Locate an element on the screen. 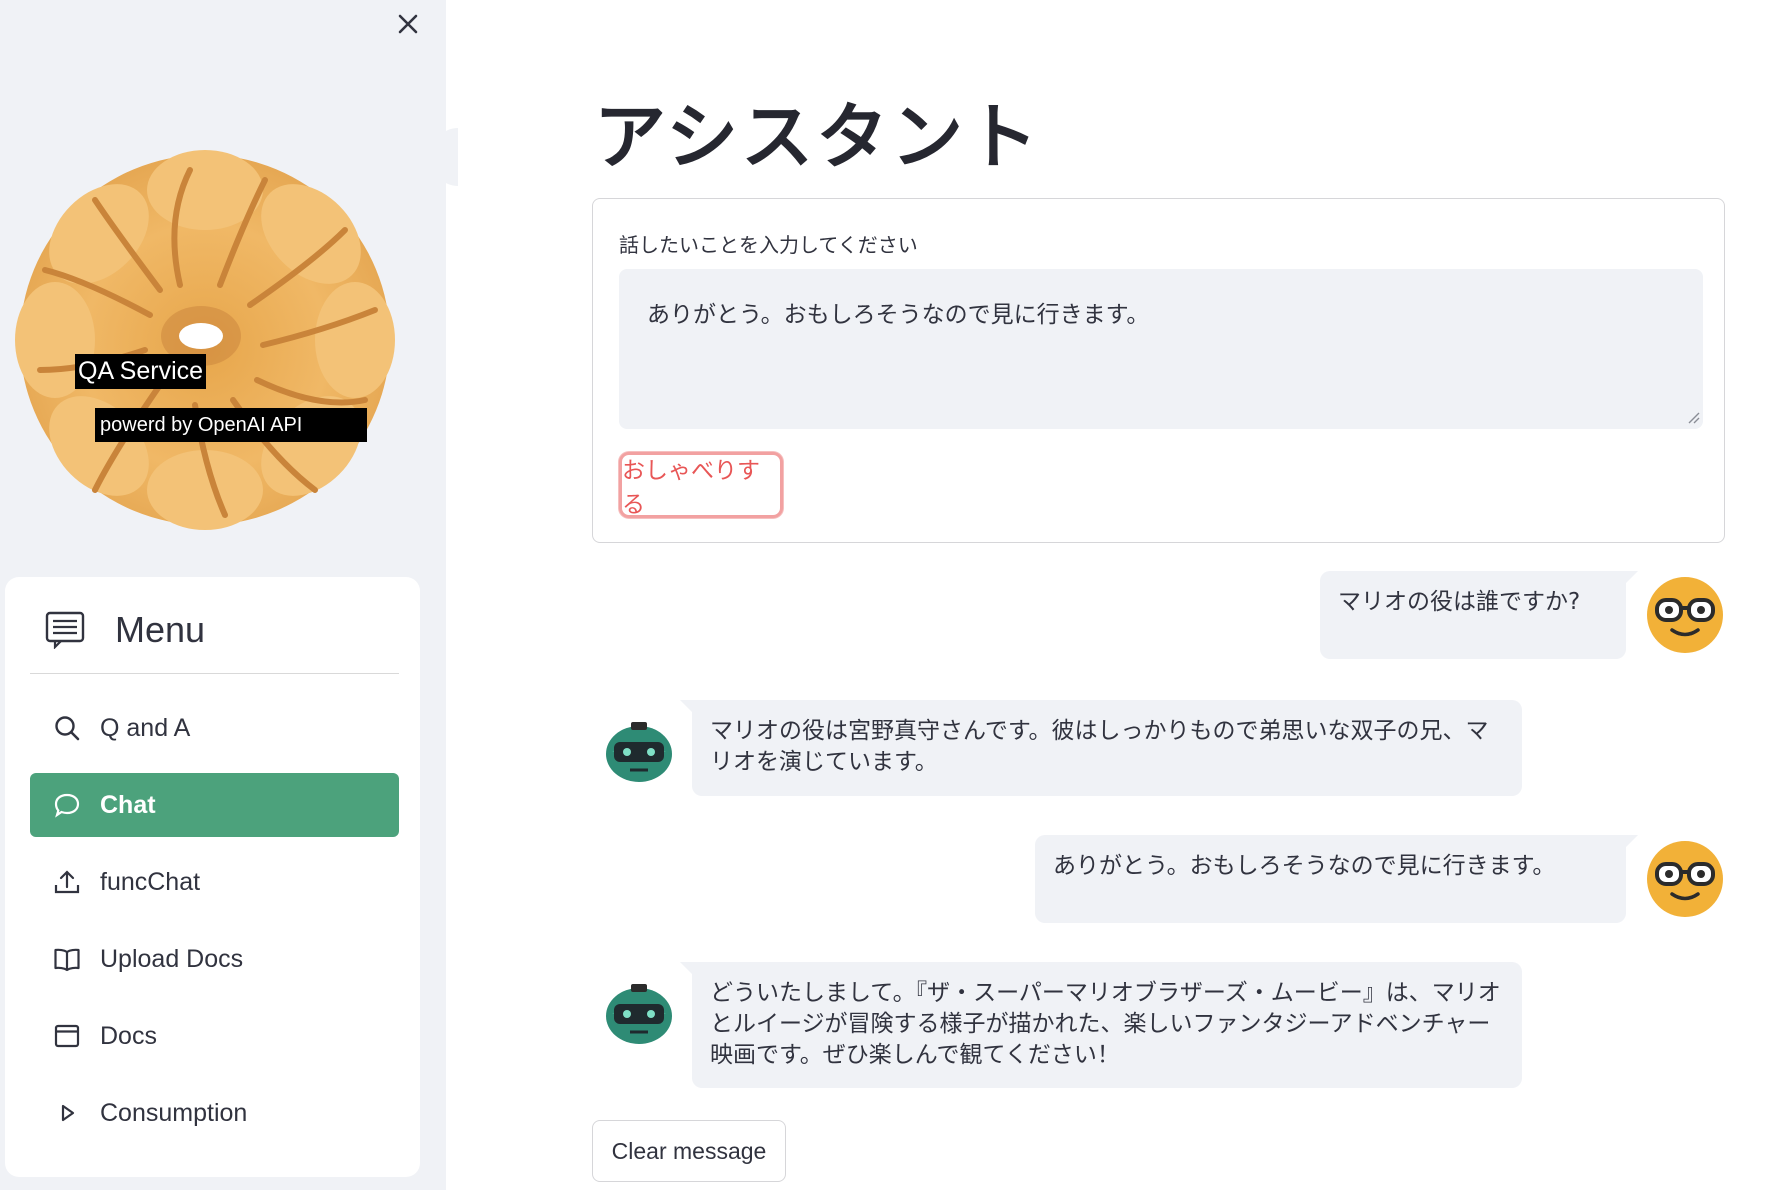  menu-header: Menu is located at coordinates (125, 630).